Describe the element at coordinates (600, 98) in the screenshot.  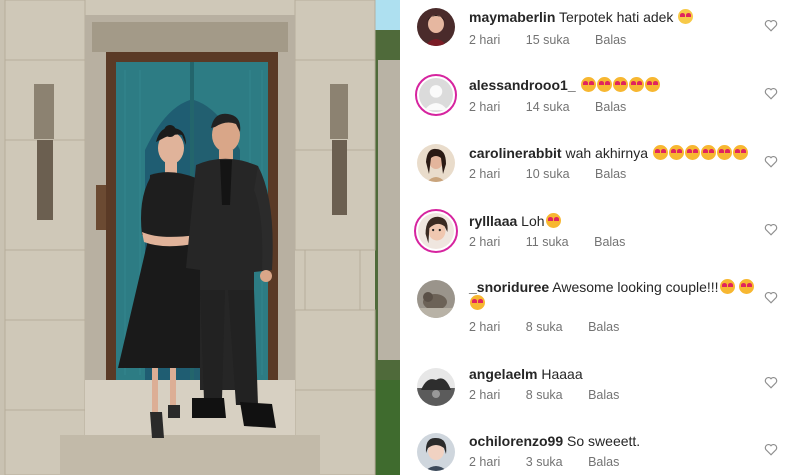
I see `comment-item: alessandrooo1_ 2 hari 14 suka Balas` at that location.